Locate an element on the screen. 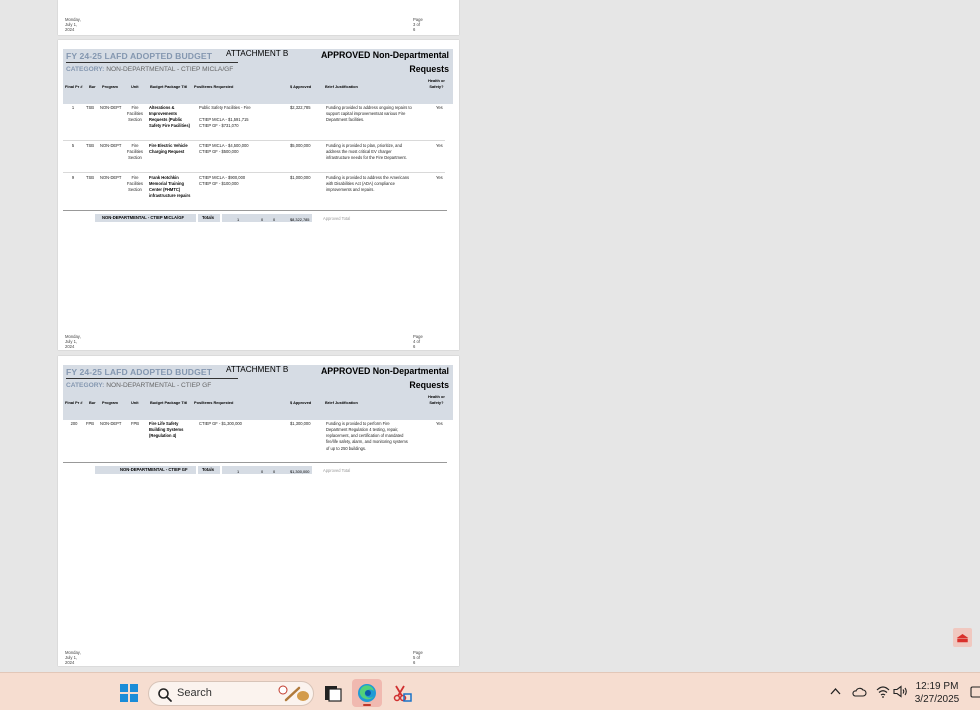  row2-bur: TSB is located at coordinates (90, 145).